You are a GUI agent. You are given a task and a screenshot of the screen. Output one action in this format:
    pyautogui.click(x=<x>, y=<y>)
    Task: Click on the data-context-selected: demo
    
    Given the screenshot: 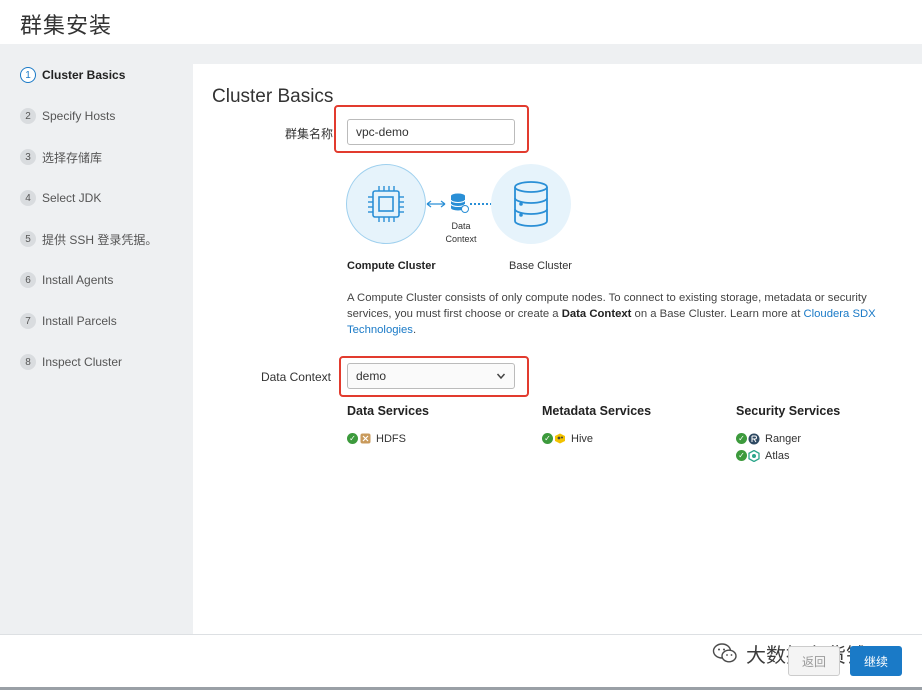 What is the action you would take?
    pyautogui.click(x=371, y=376)
    